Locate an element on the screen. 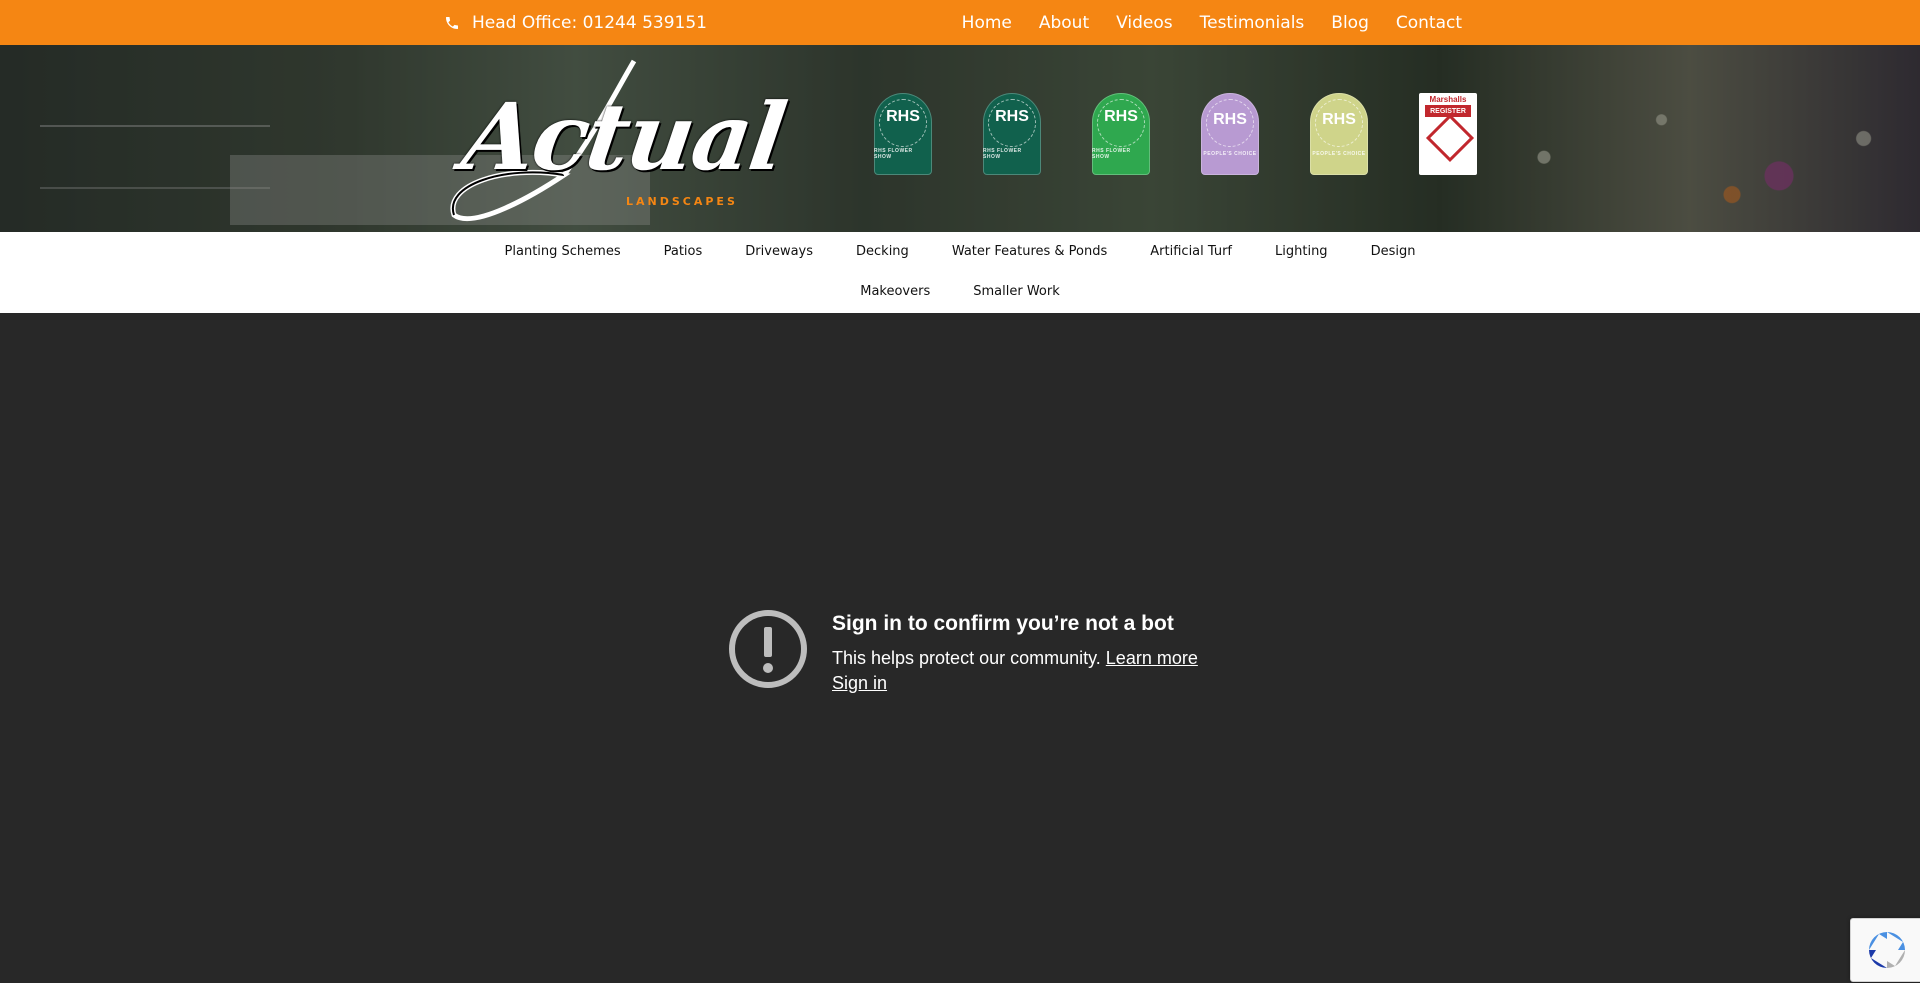 The width and height of the screenshot is (1920, 993). logo-sub: LANDSCAPES is located at coordinates (682, 201).